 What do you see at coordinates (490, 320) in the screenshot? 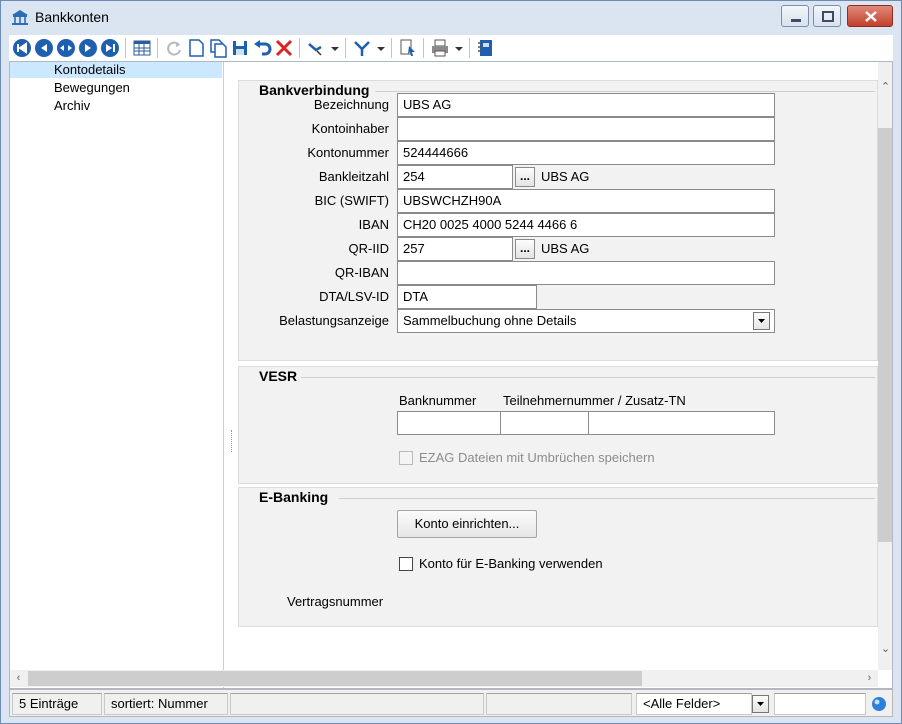
I see `belastungsanzeige-value: Sammelbuchung ohne Details` at bounding box center [490, 320].